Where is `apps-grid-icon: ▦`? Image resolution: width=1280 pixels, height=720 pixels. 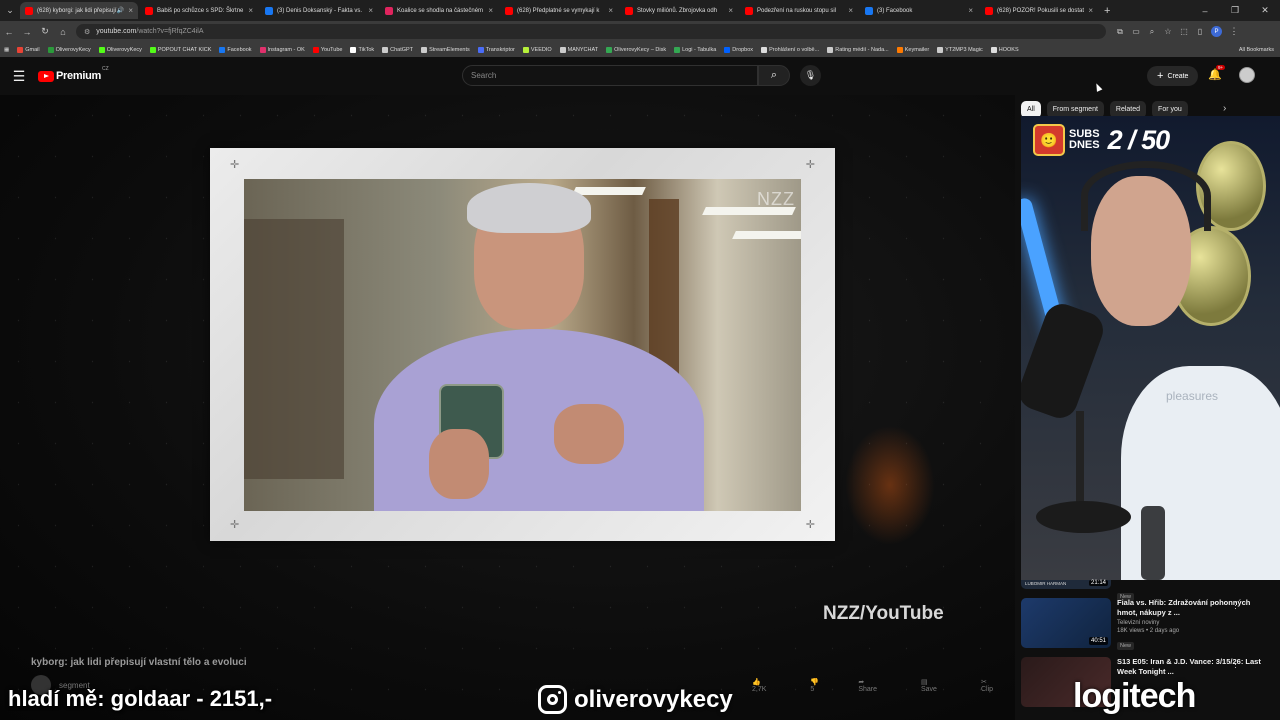 apps-grid-icon: ▦ is located at coordinates (6, 50).